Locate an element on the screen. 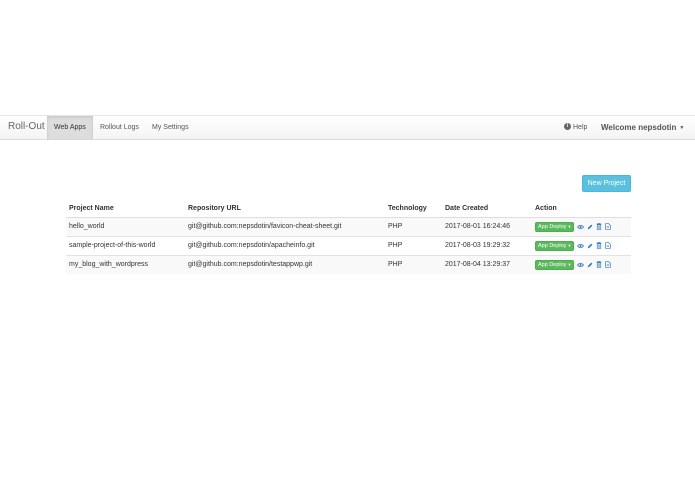 This screenshot has height=494, width=695. info-circle-icon: i is located at coordinates (567, 126).